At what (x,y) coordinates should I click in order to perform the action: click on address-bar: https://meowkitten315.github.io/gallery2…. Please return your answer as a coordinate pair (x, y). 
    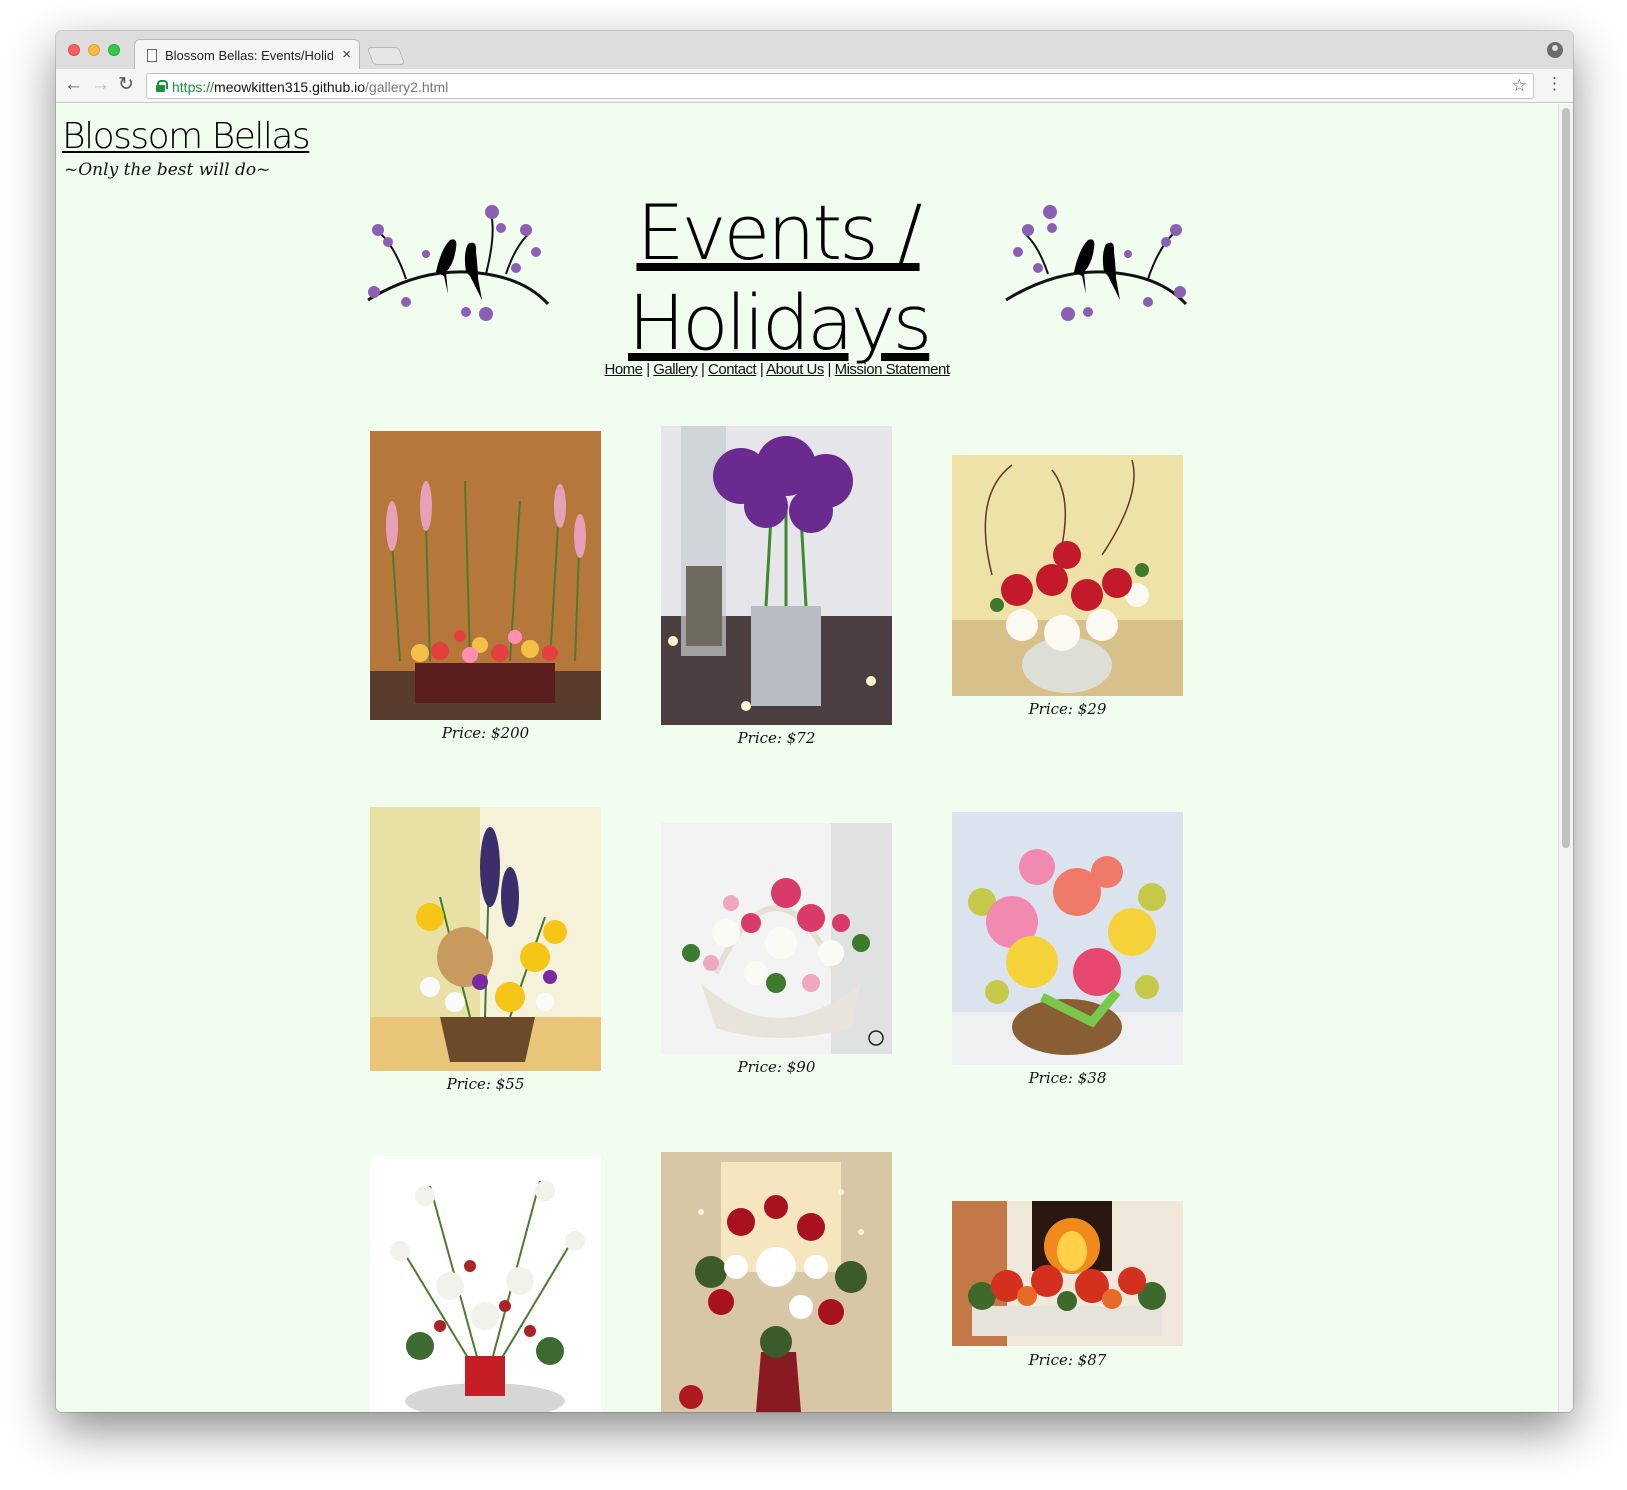
    Looking at the image, I should click on (840, 86).